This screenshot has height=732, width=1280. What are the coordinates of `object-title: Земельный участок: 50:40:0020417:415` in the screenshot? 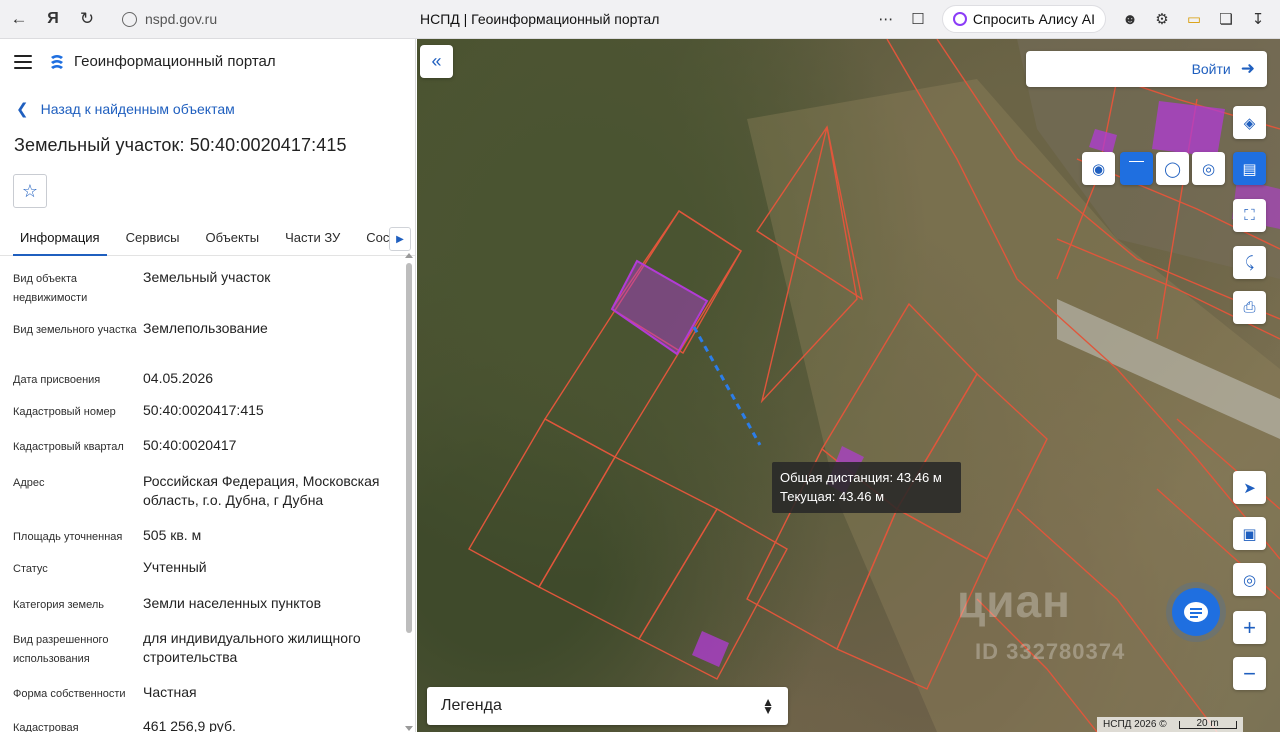 It's located at (180, 145).